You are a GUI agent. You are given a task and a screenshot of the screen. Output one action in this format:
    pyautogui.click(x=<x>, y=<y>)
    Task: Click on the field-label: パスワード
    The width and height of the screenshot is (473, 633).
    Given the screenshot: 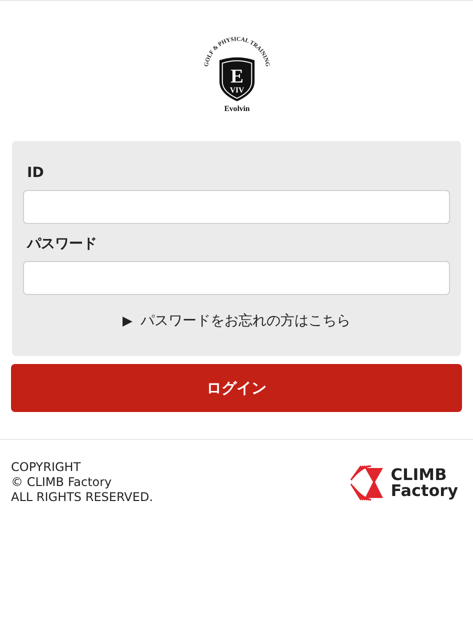 What is the action you would take?
    pyautogui.click(x=62, y=244)
    